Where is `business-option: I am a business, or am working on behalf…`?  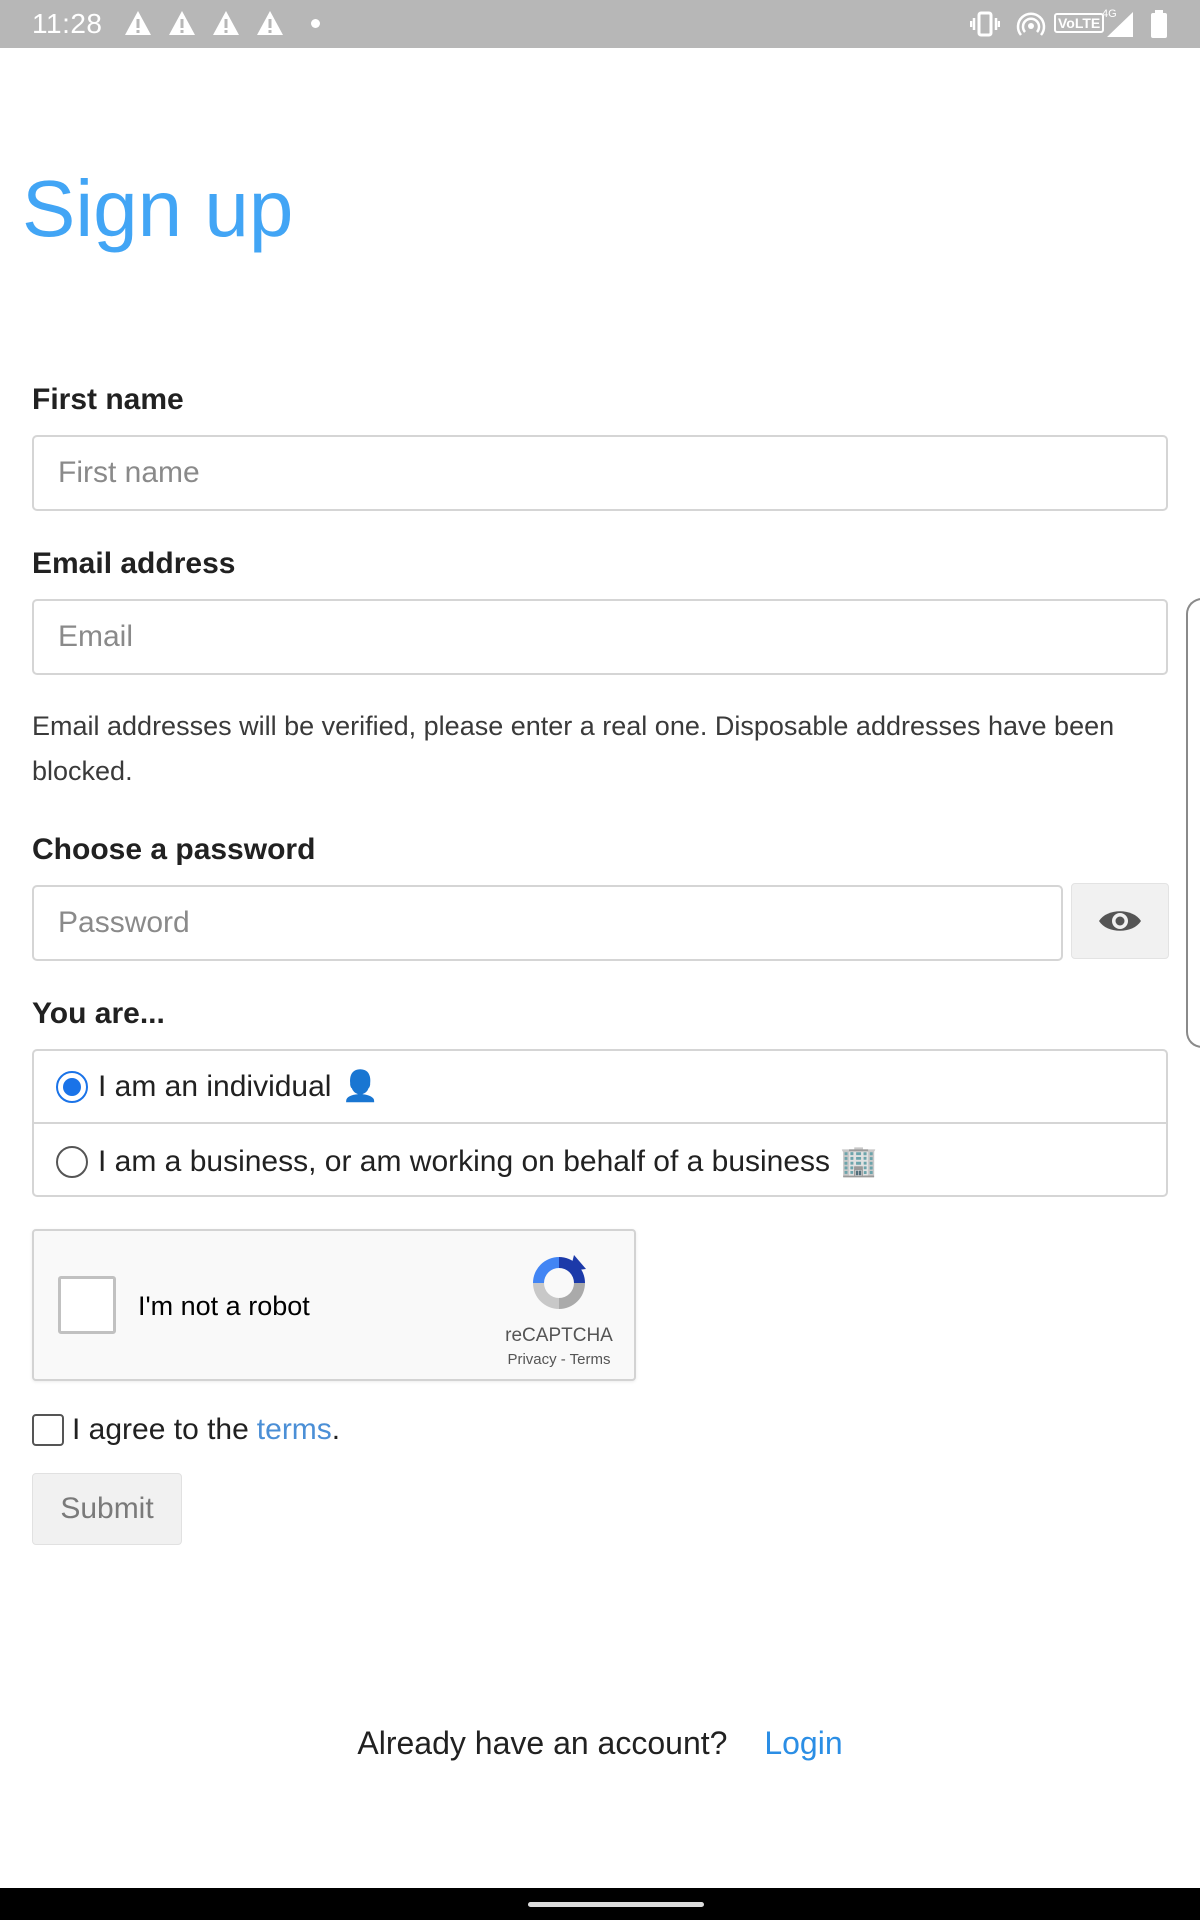
business-option: I am a business, or am working on behalf… is located at coordinates (600, 1161).